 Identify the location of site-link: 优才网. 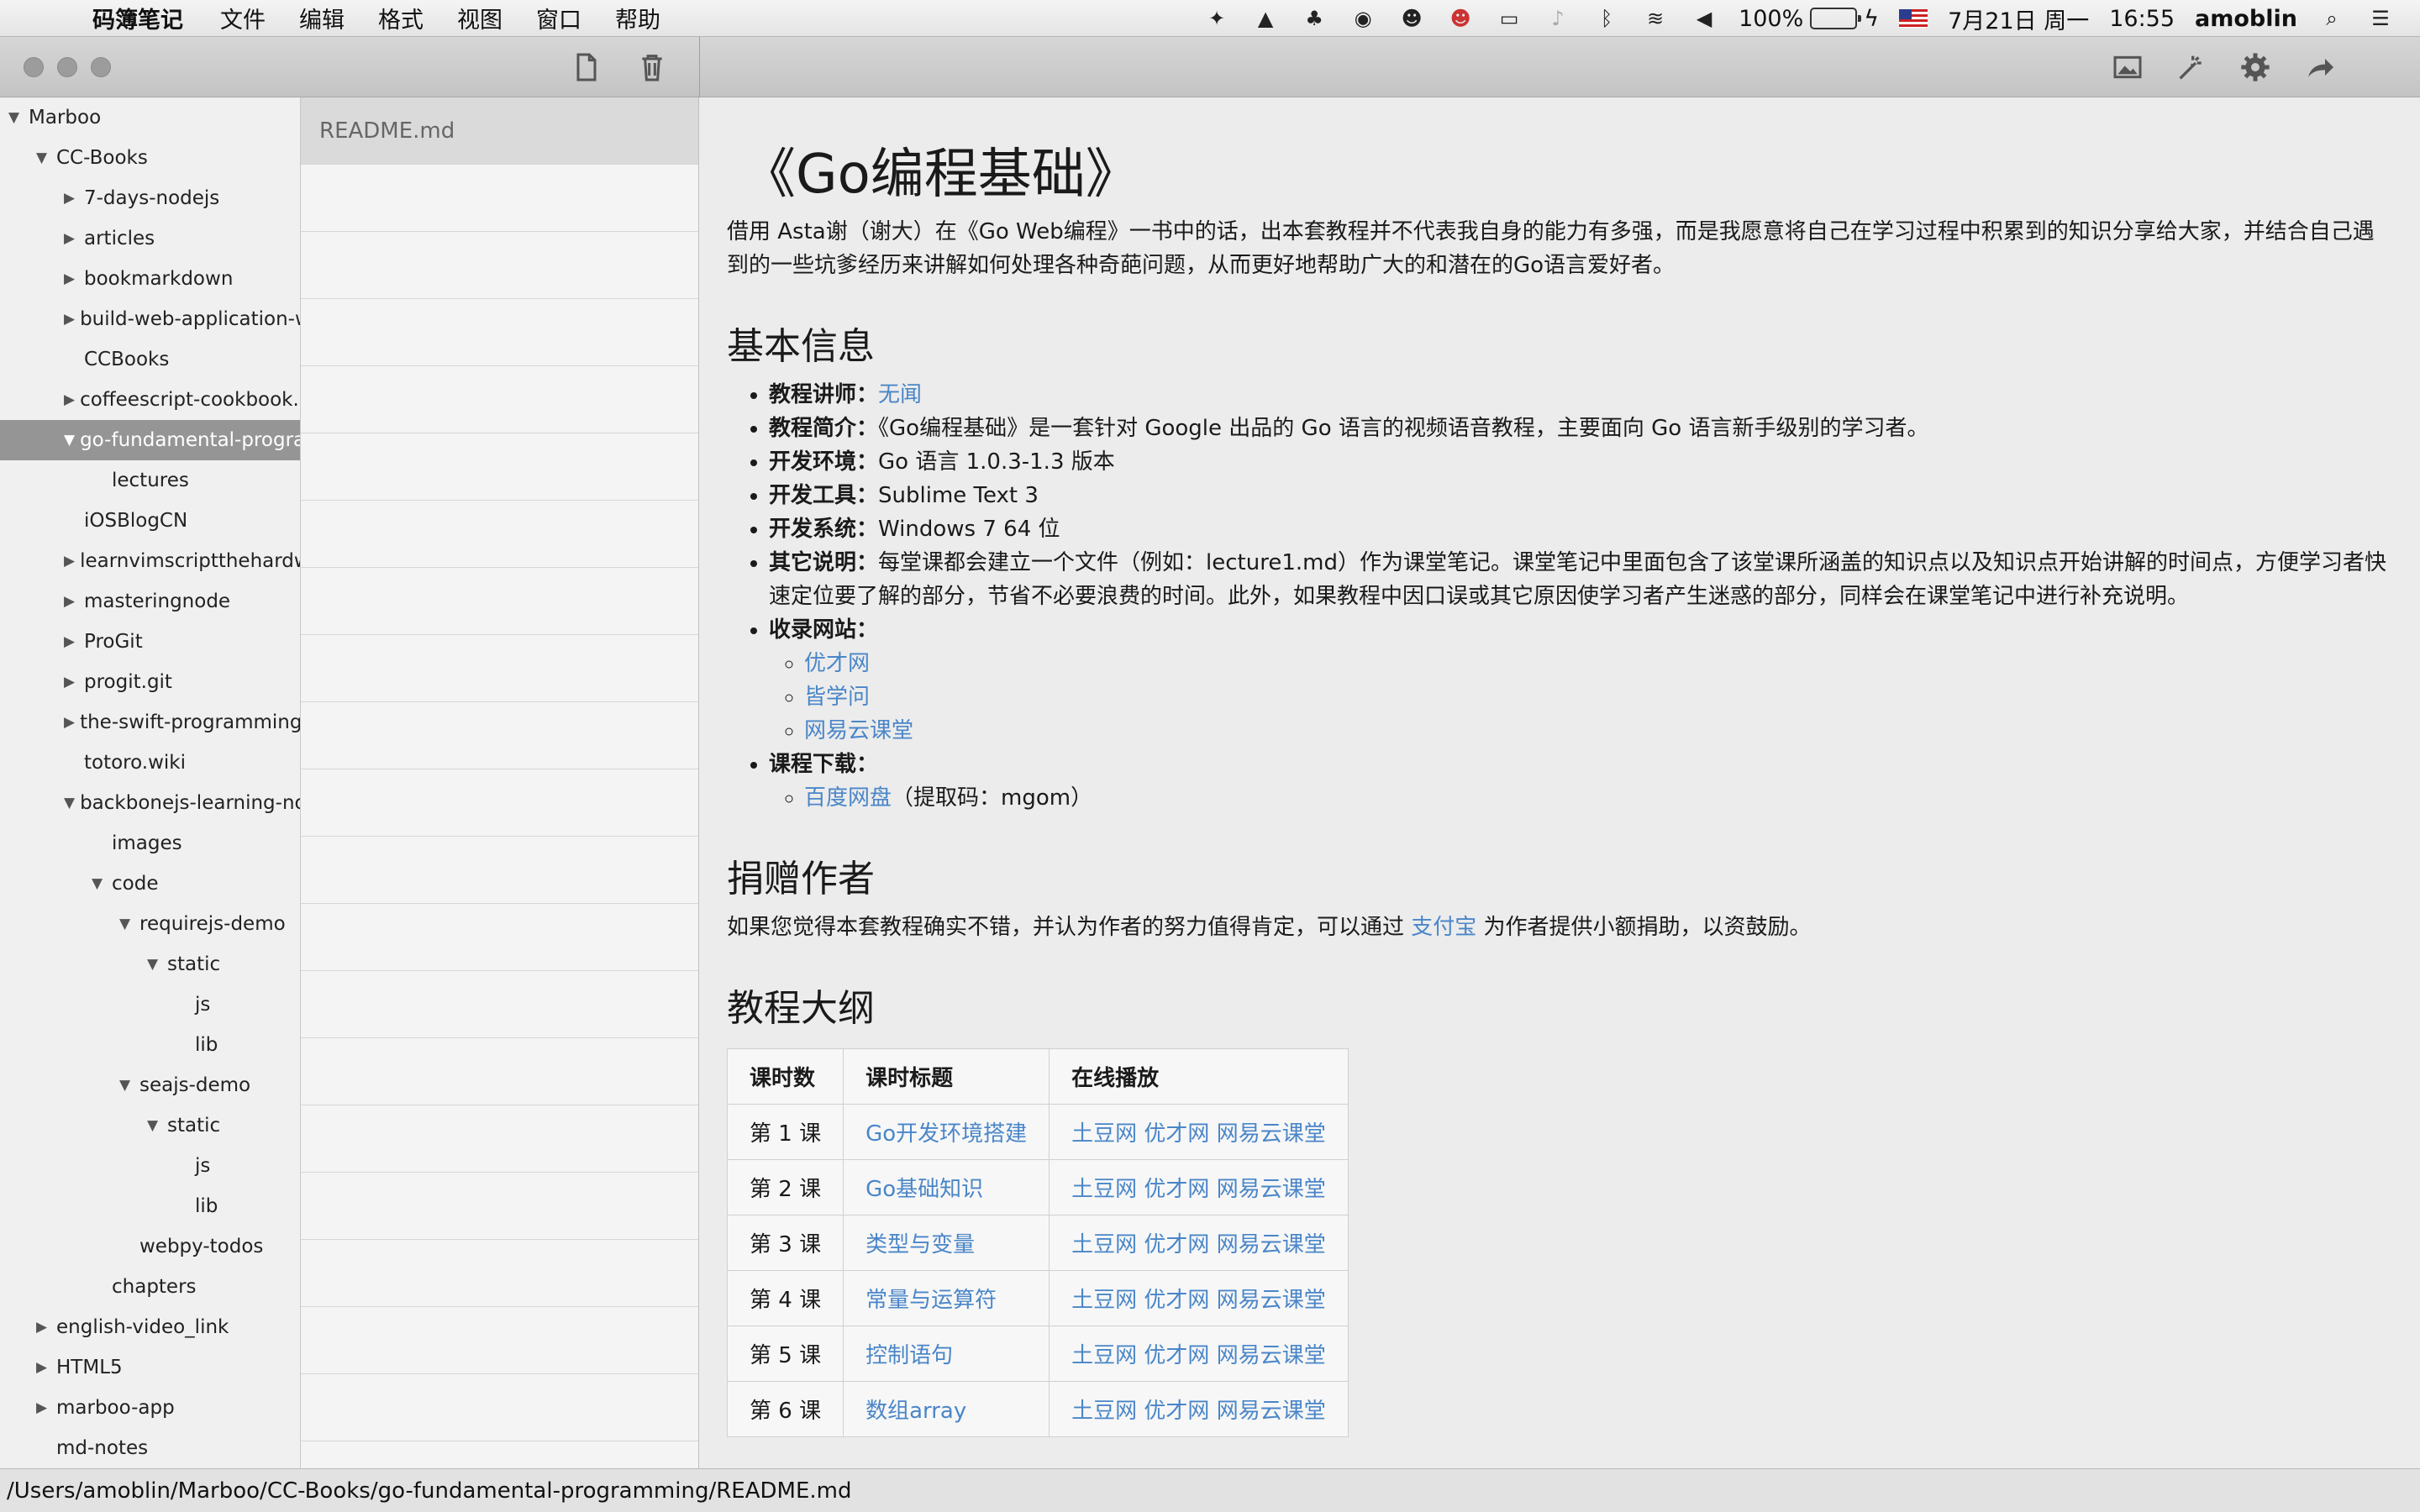
(837, 663).